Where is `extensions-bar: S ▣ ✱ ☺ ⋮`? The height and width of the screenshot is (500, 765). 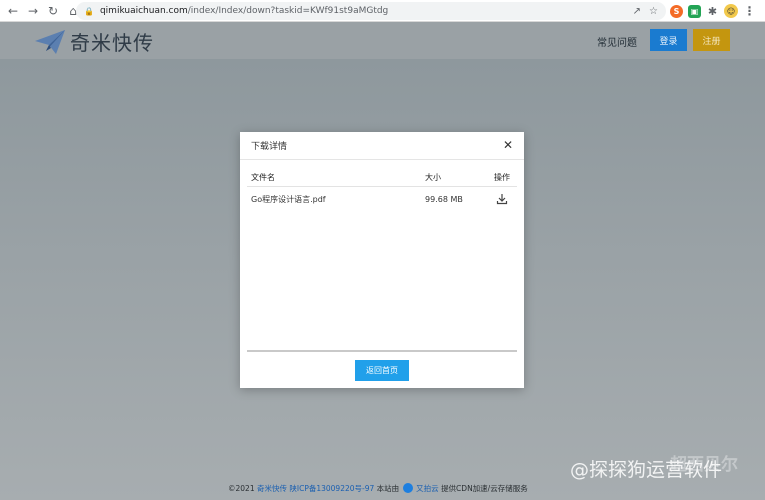 extensions-bar: S ▣ ✱ ☺ ⋮ is located at coordinates (713, 11).